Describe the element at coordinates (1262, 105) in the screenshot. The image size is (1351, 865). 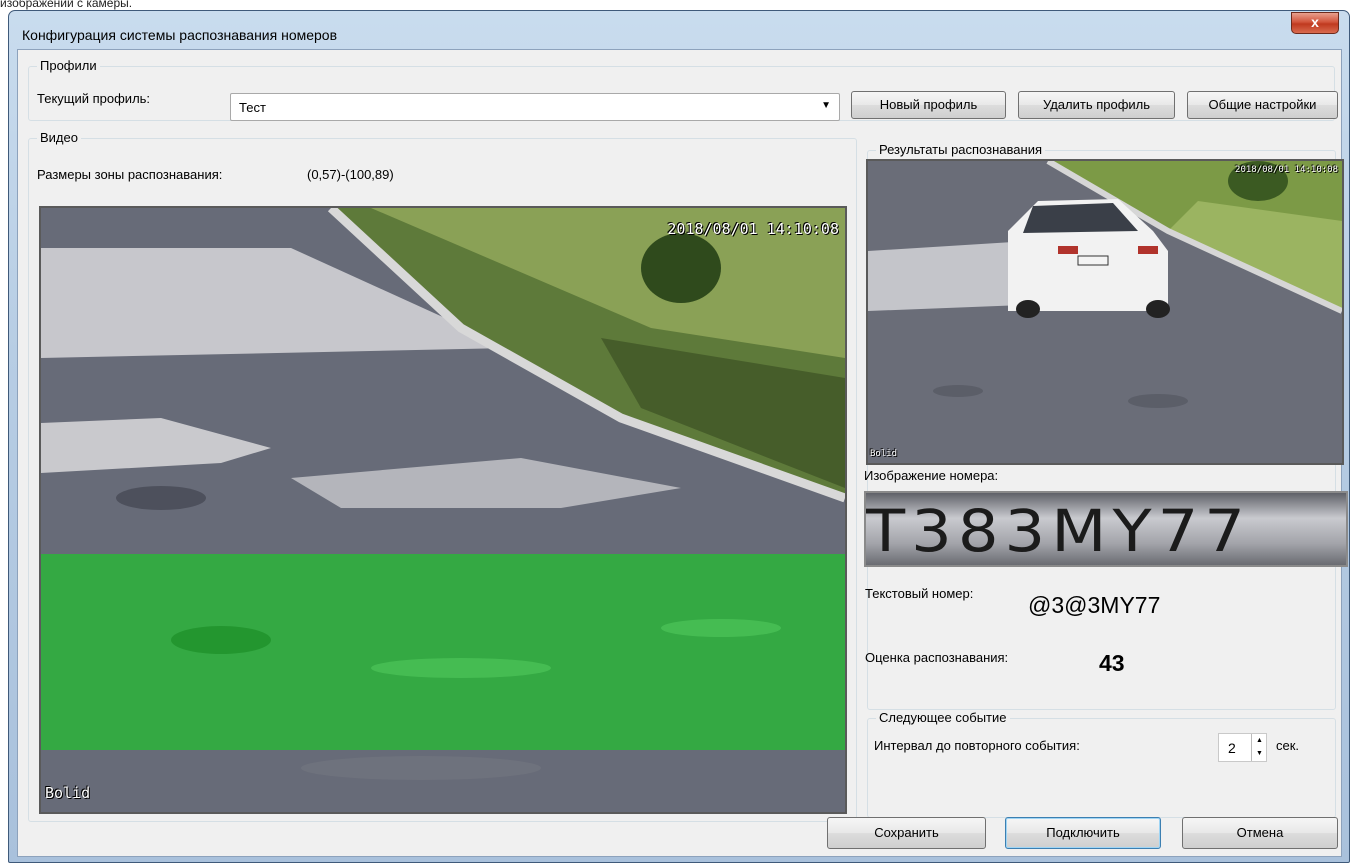
I see `general-settings-button: Общие настройки` at that location.